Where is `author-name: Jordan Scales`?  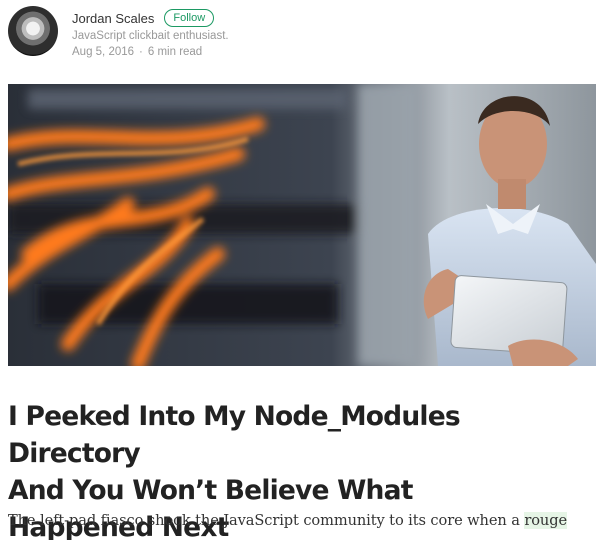 author-name: Jordan Scales is located at coordinates (113, 18).